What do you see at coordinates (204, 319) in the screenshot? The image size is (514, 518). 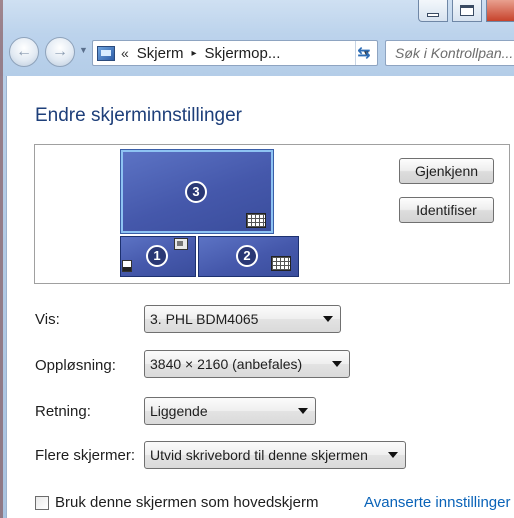 I see `display-select-value: 3. PHL BDM4065` at bounding box center [204, 319].